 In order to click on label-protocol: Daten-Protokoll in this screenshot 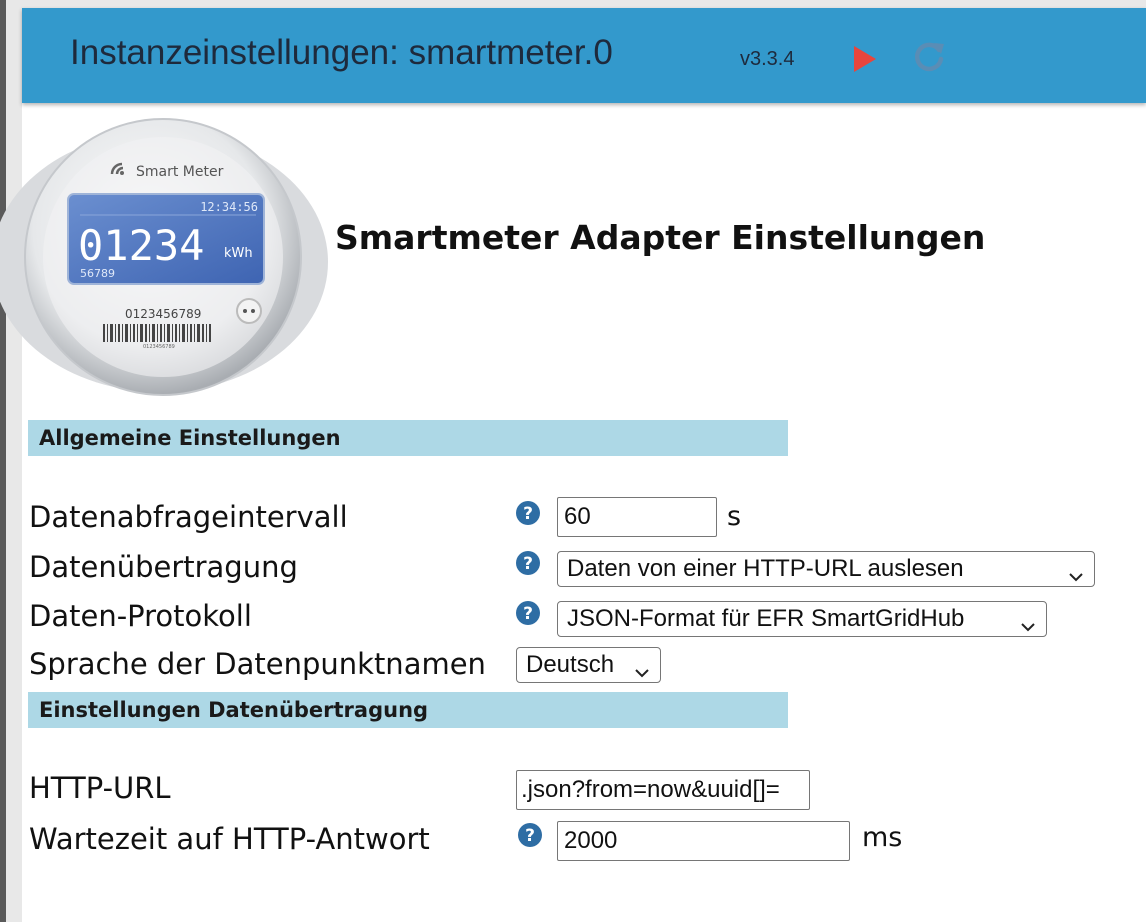, I will do `click(140, 616)`.